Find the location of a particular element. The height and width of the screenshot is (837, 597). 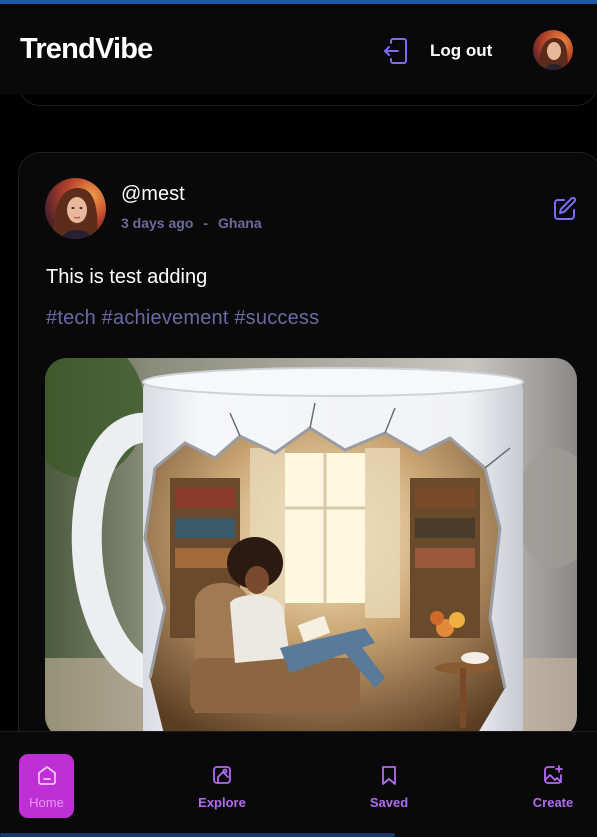

bookmark-icon is located at coordinates (389, 775).